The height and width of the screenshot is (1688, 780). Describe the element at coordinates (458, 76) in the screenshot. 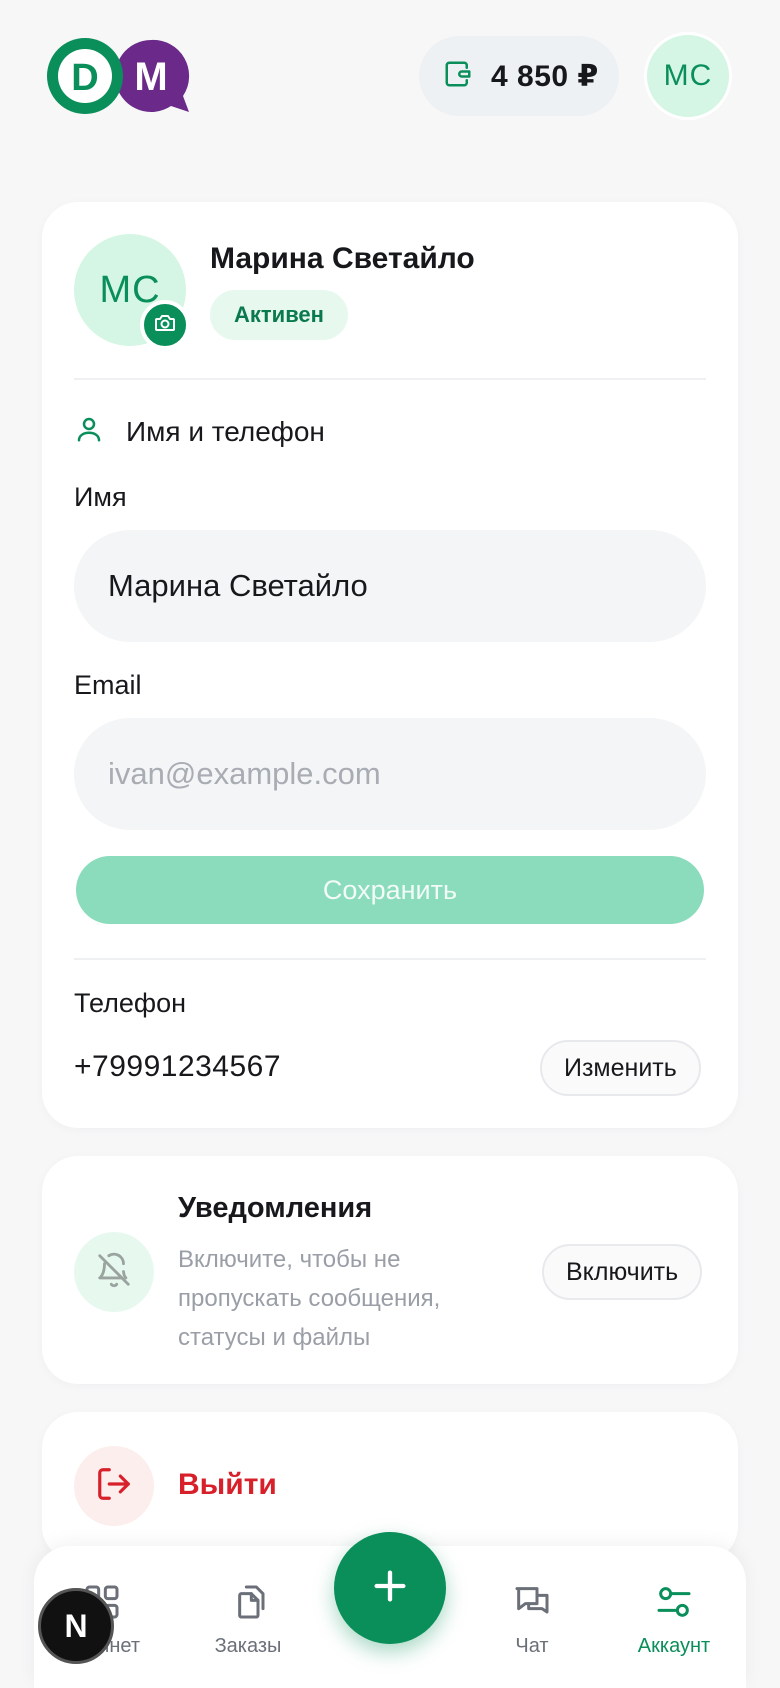

I see `wallet-icon` at that location.